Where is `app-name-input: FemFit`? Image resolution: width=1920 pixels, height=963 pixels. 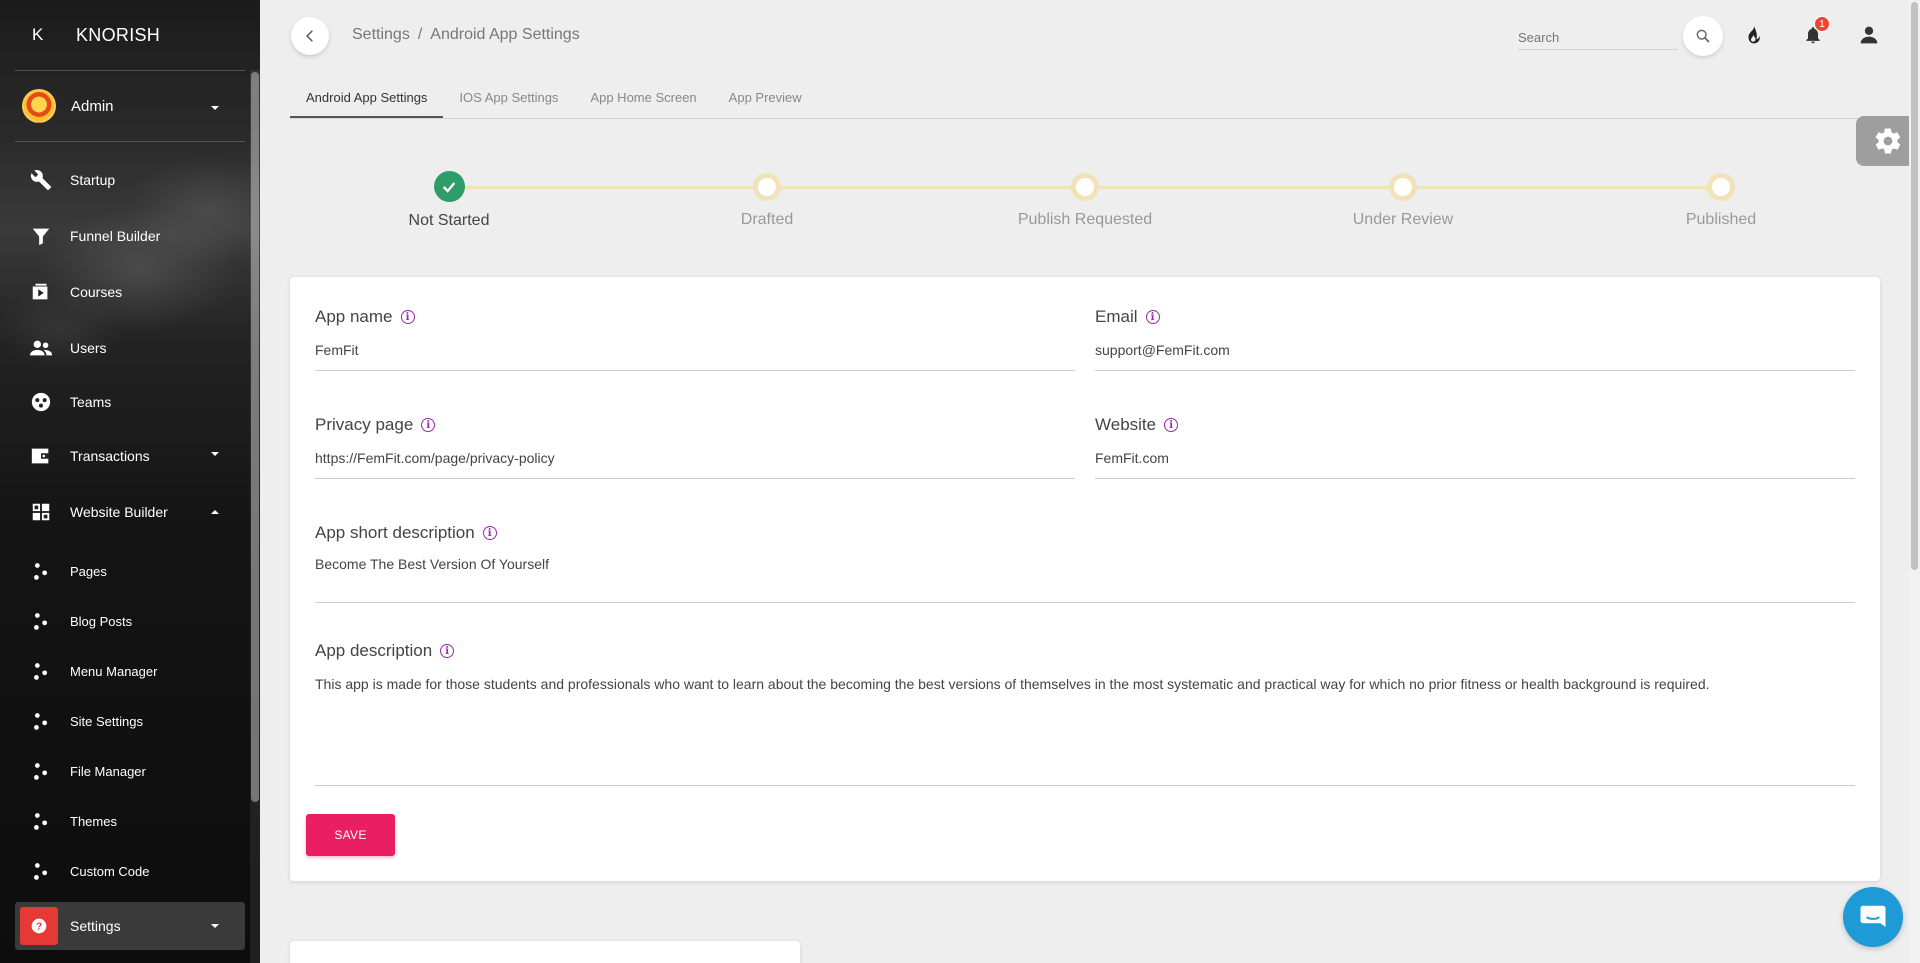
app-name-input: FemFit is located at coordinates (695, 356).